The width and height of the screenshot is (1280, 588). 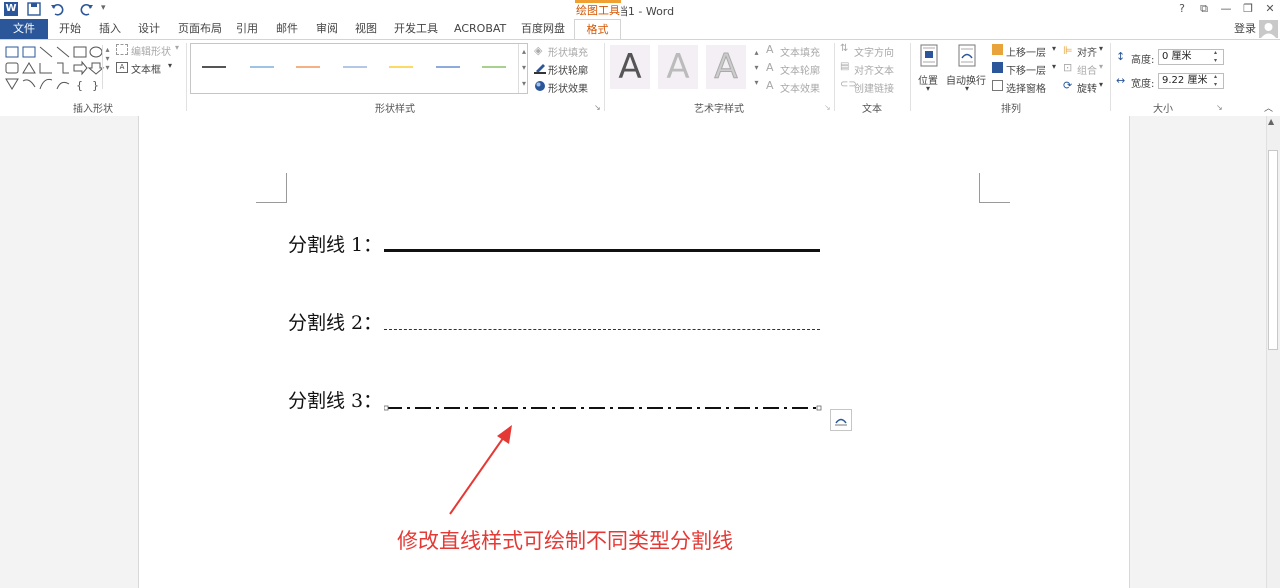 What do you see at coordinates (841, 420) in the screenshot?
I see `layout-options-button` at bounding box center [841, 420].